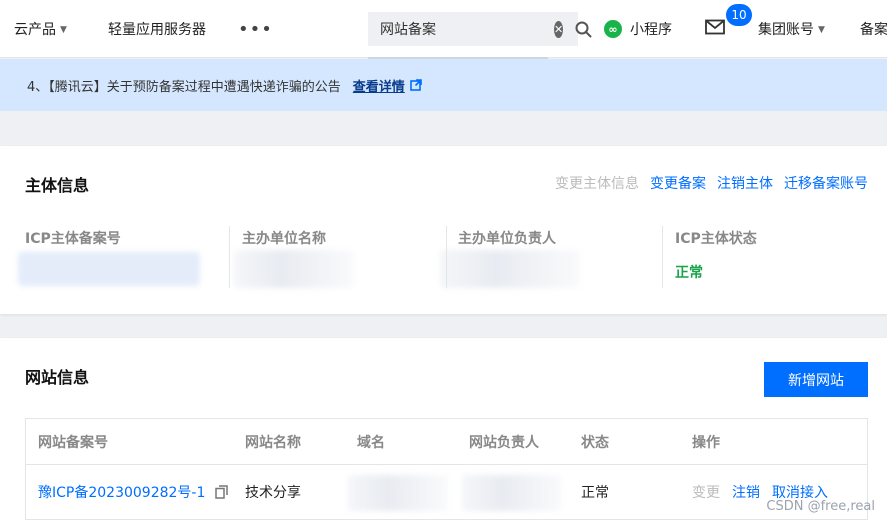 The width and height of the screenshot is (887, 520). I want to click on header-site-name: 网站名称, so click(273, 443).